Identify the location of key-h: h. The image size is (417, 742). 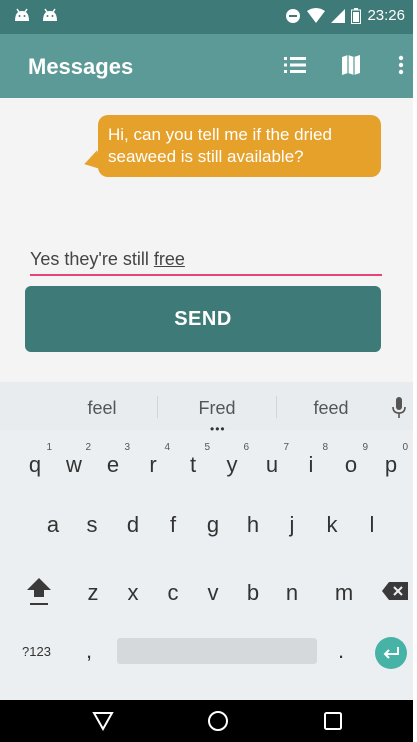
(253, 525).